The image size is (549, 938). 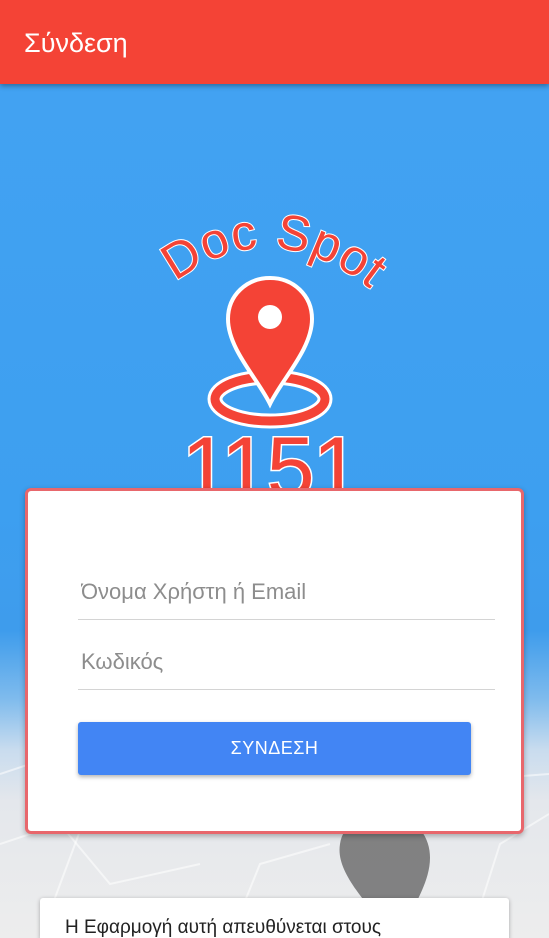 What do you see at coordinates (223, 927) in the screenshot?
I see `info-text: Η Εφαρμογή αυτή απευθύνεται στους` at bounding box center [223, 927].